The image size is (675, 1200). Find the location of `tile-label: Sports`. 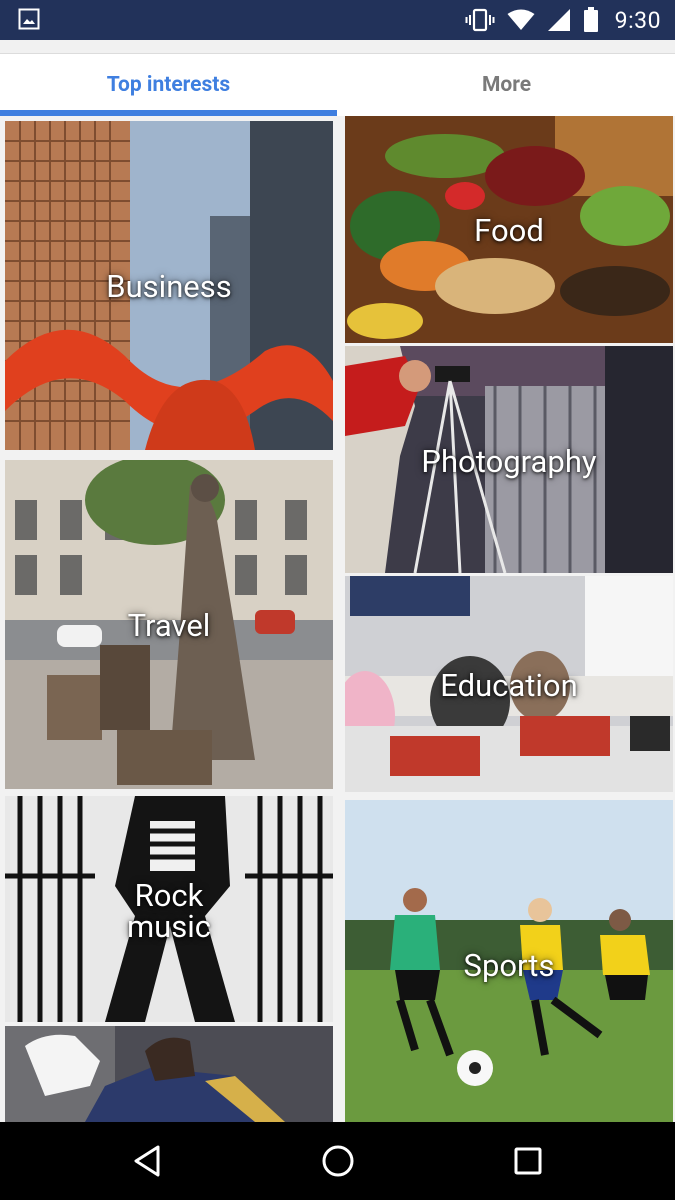

tile-label: Sports is located at coordinates (509, 965).